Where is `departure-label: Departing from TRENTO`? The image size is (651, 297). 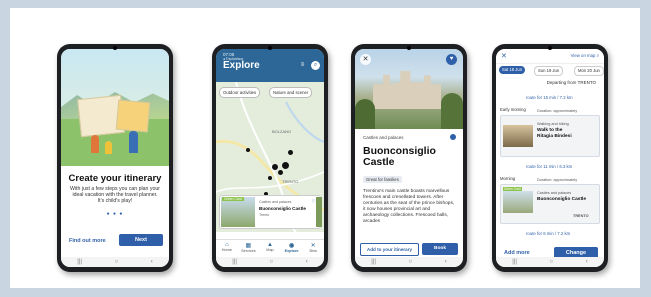 departure-label: Departing from TRENTO is located at coordinates (571, 82).